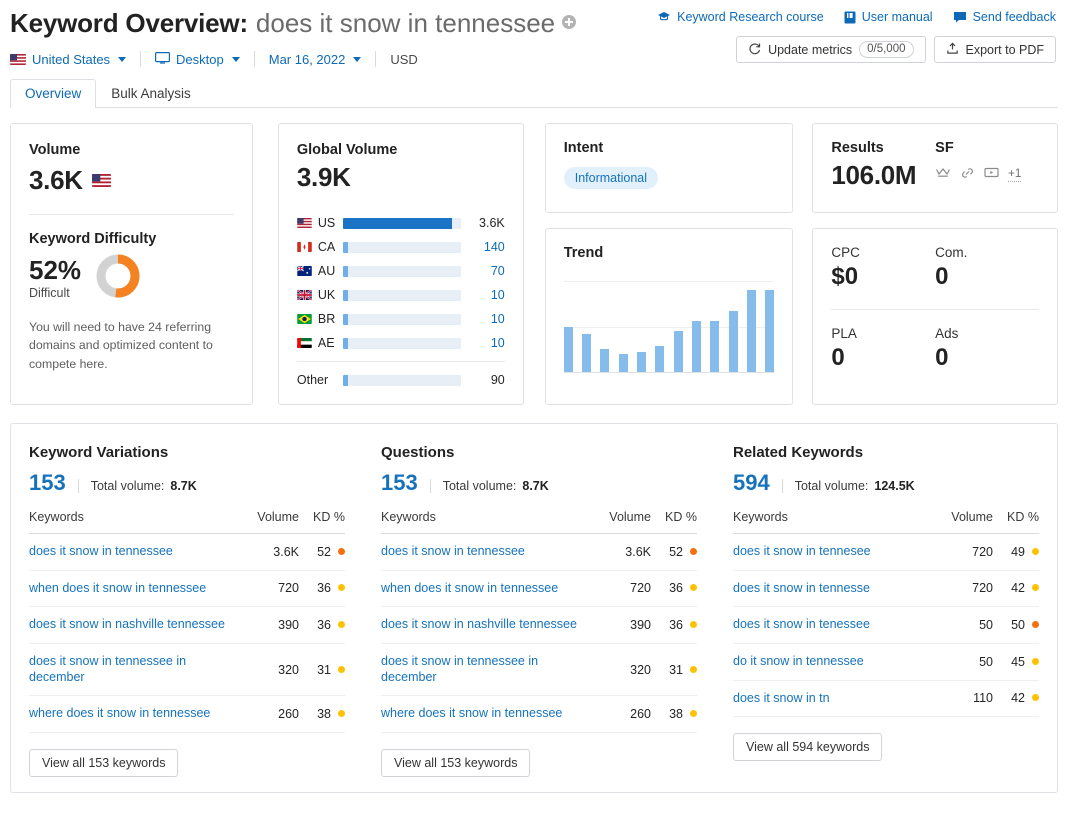 This screenshot has height=821, width=1068. What do you see at coordinates (304, 247) in the screenshot?
I see `ca-flag-icon` at bounding box center [304, 247].